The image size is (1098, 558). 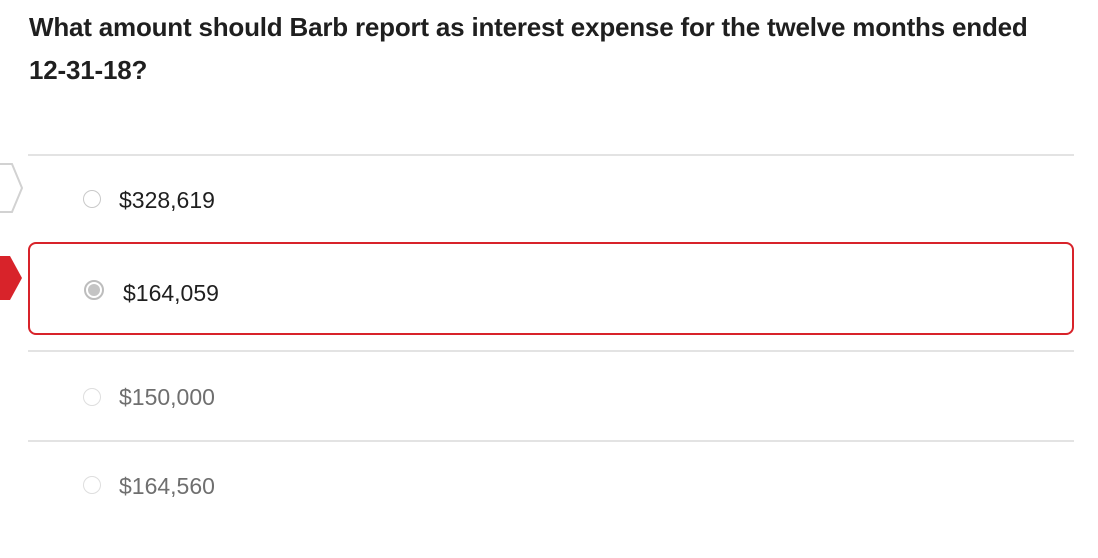 What do you see at coordinates (551, 200) in the screenshot?
I see `answer-option: $328,619` at bounding box center [551, 200].